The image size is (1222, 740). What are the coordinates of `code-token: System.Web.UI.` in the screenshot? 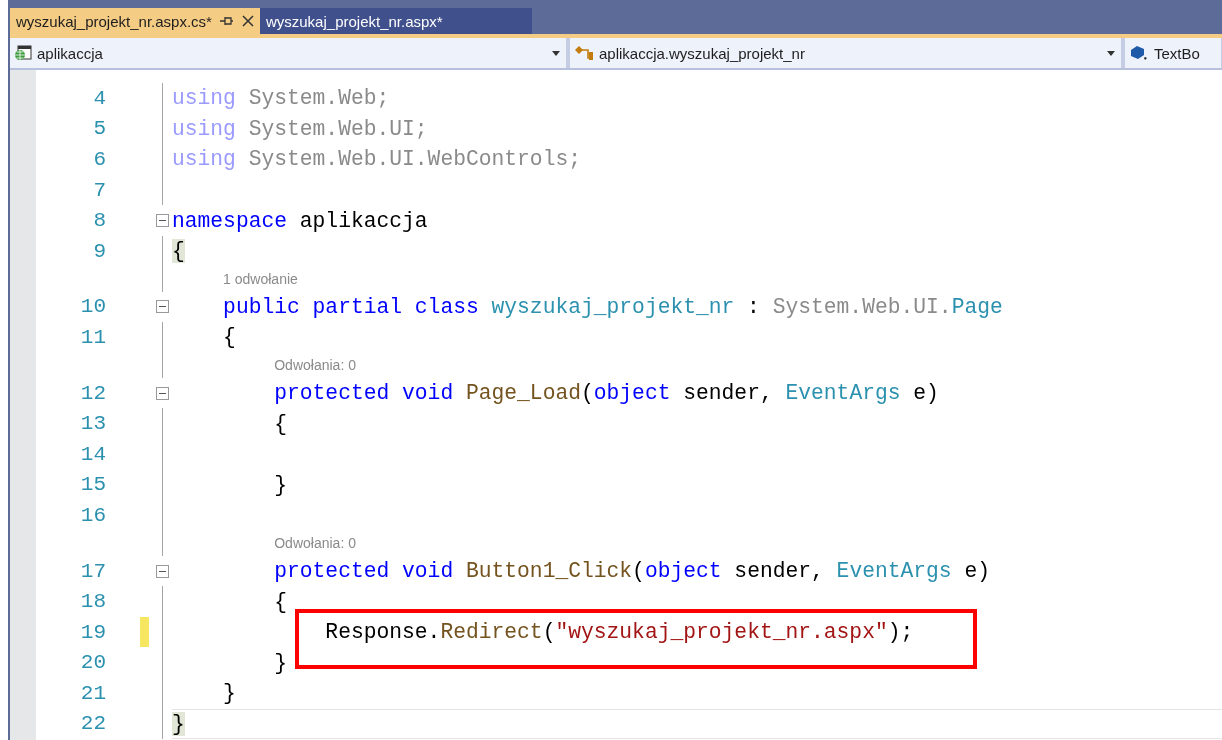 It's located at (862, 306).